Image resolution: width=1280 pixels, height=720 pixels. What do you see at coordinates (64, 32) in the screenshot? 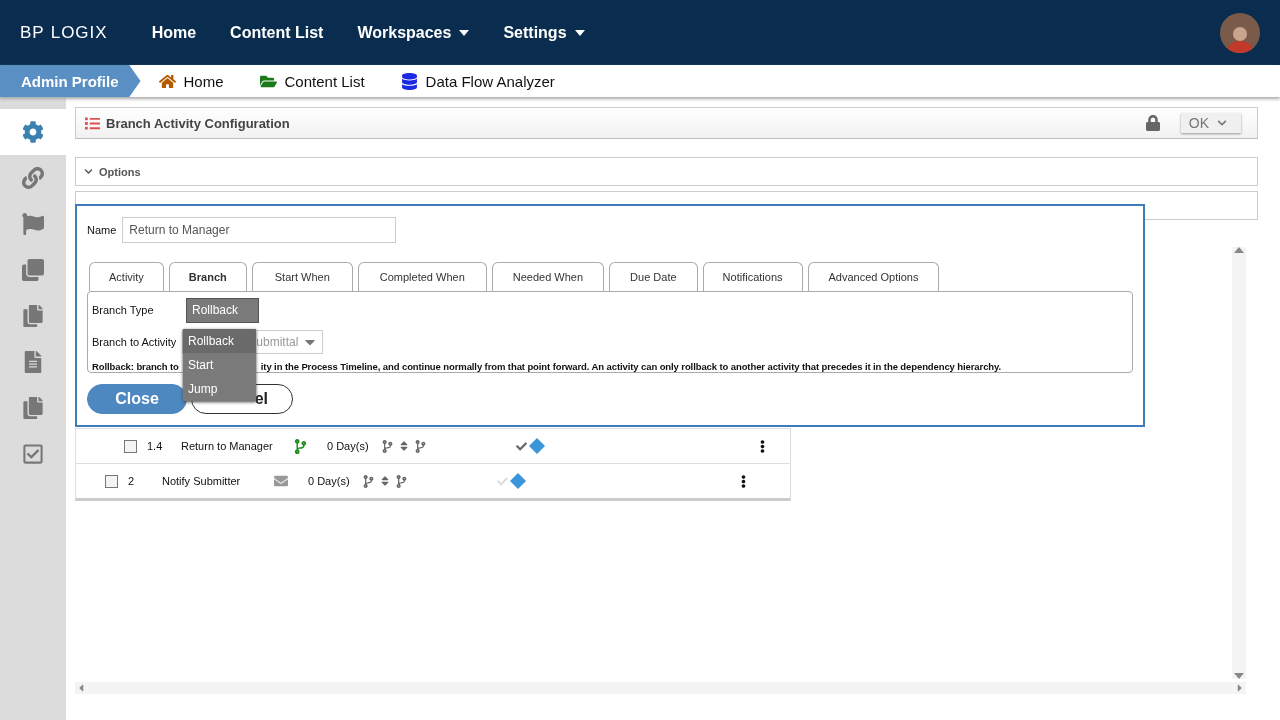
I see `logo: BP LOGIX` at bounding box center [64, 32].